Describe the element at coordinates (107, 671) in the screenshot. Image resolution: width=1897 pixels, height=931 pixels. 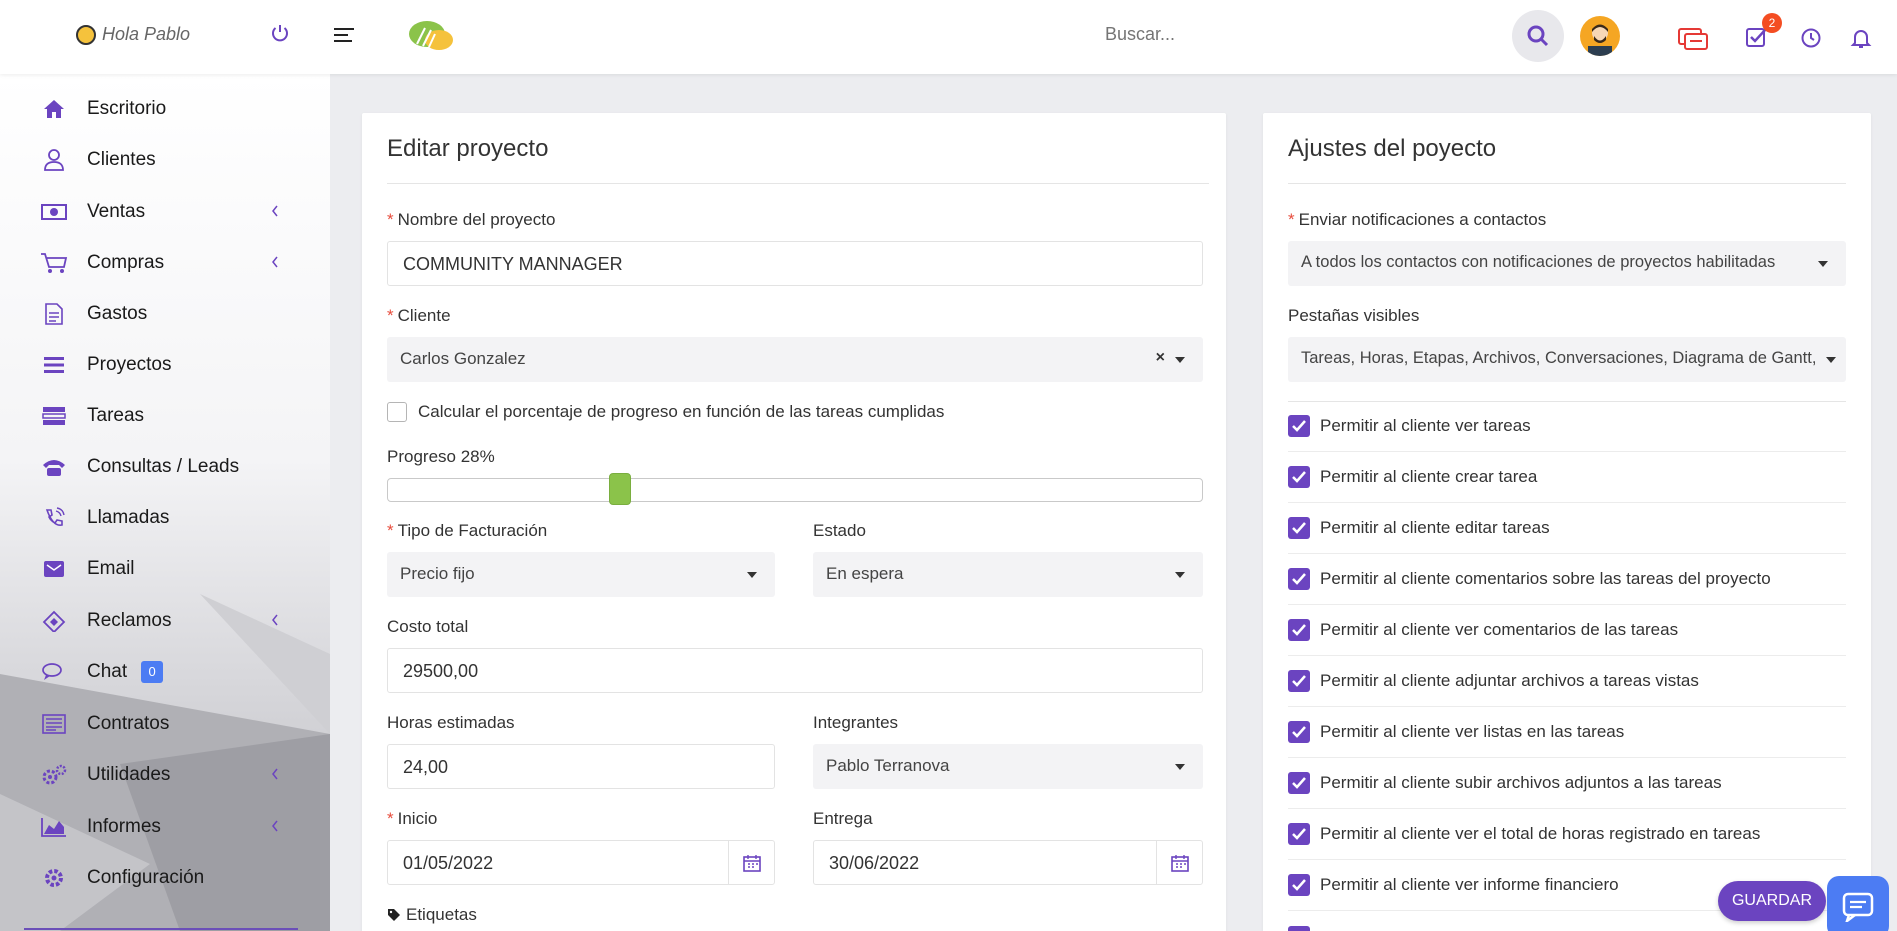
I see `sidebar-item-label: Chat` at that location.